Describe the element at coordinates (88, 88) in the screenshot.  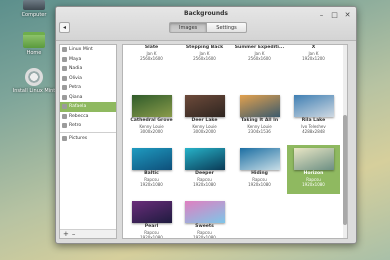
I see `sidebar-item-petra: Petra` at that location.